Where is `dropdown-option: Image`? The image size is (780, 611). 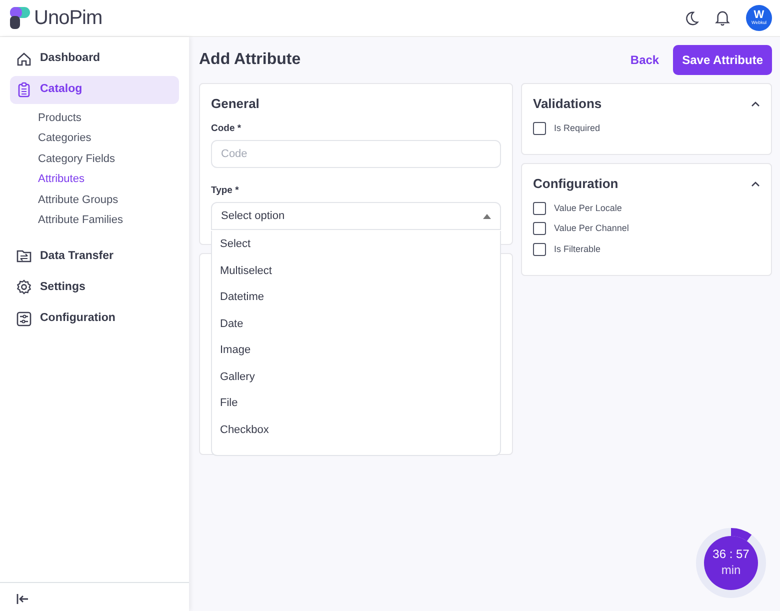 dropdown-option: Image is located at coordinates (356, 350).